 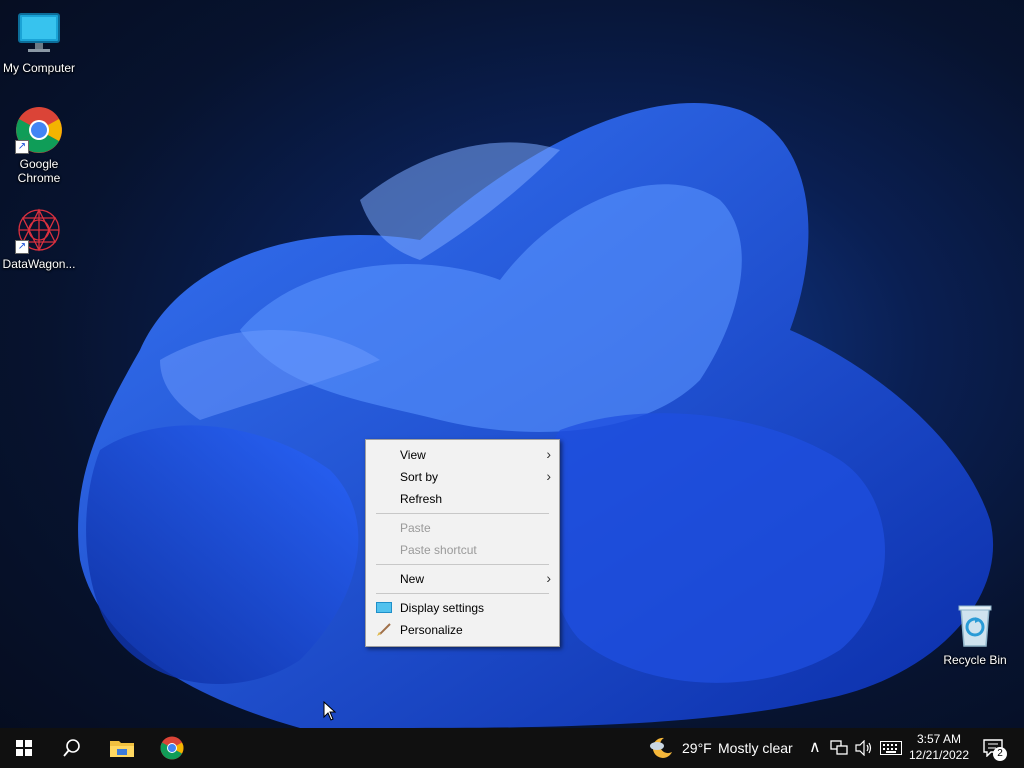 I want to click on menu-item-label: Personalize, so click(x=431, y=630).